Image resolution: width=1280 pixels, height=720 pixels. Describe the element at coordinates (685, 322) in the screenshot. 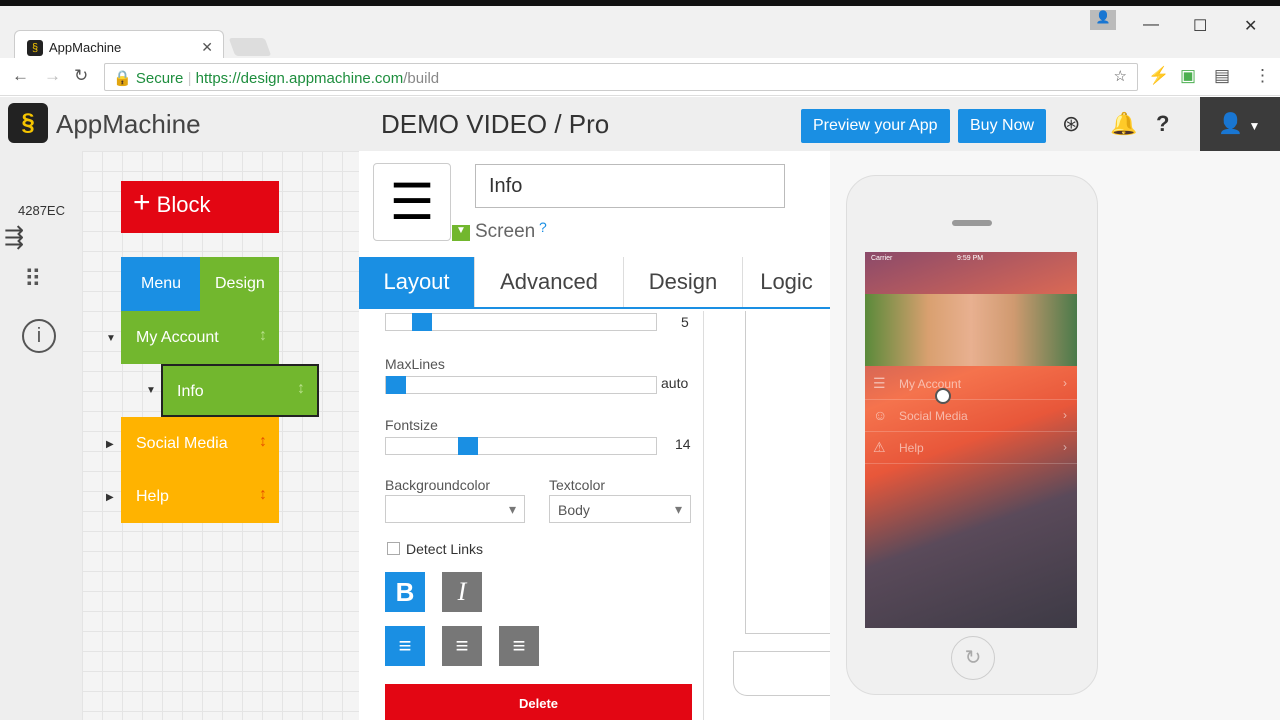

I see `slider-value: 5` at that location.